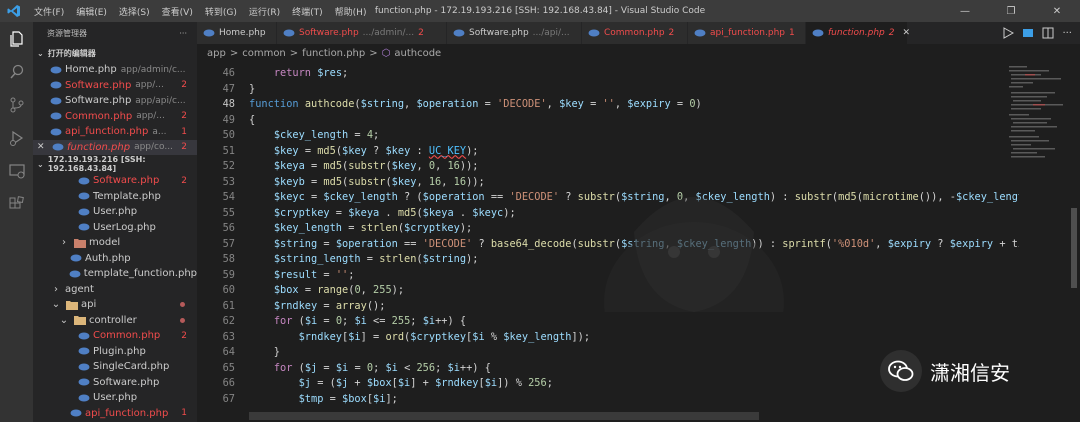 Image resolution: width=1080 pixels, height=422 pixels. Describe the element at coordinates (1011, 11) in the screenshot. I see `restore-icon: ❐` at that location.